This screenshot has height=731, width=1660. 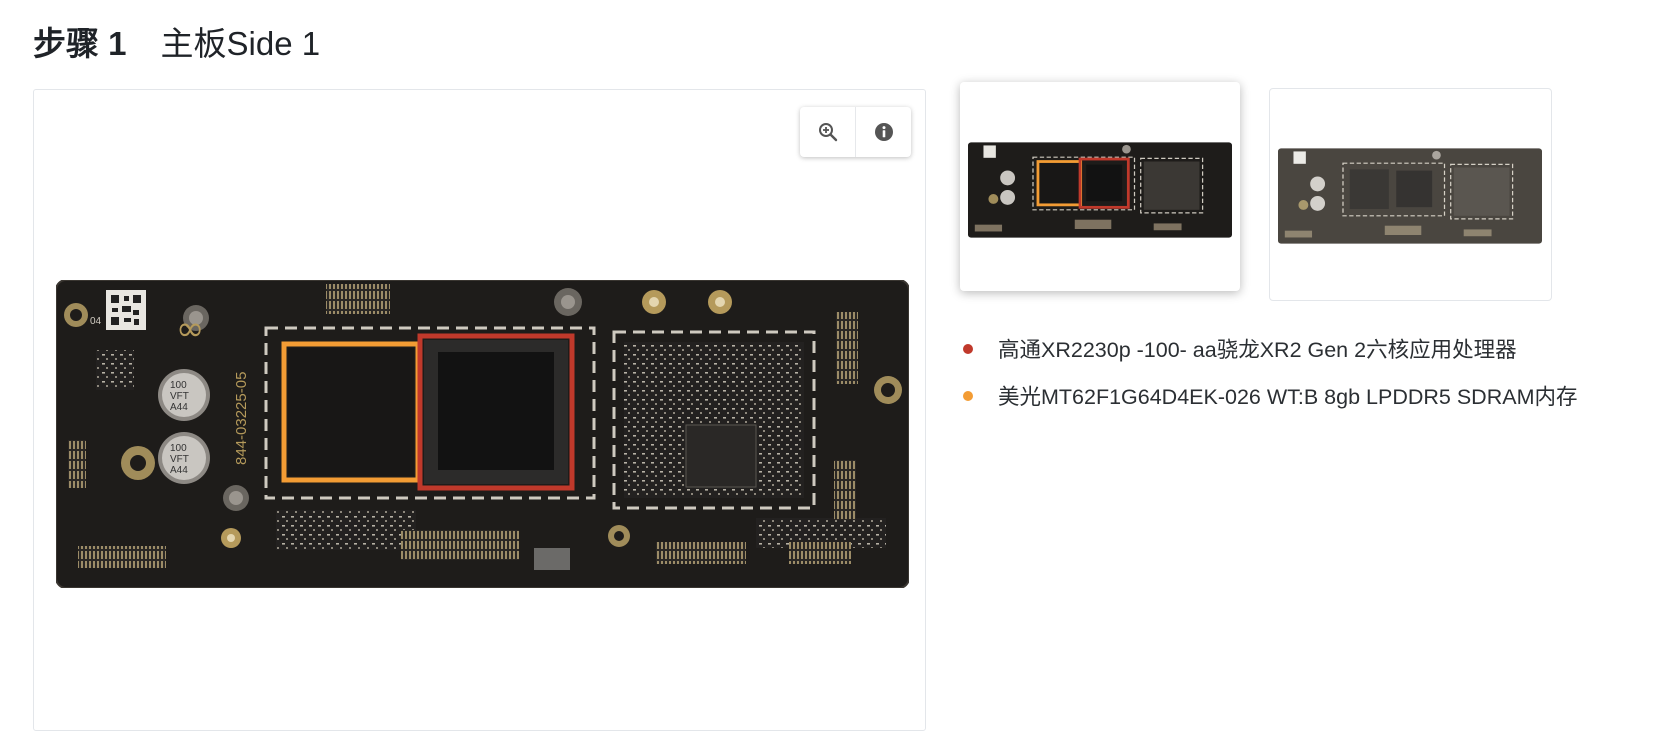 I want to click on list-item: 高通XR2230p -100- aa骁龙XR2 Gen 2六核应用处理器, so click(x=1270, y=348).